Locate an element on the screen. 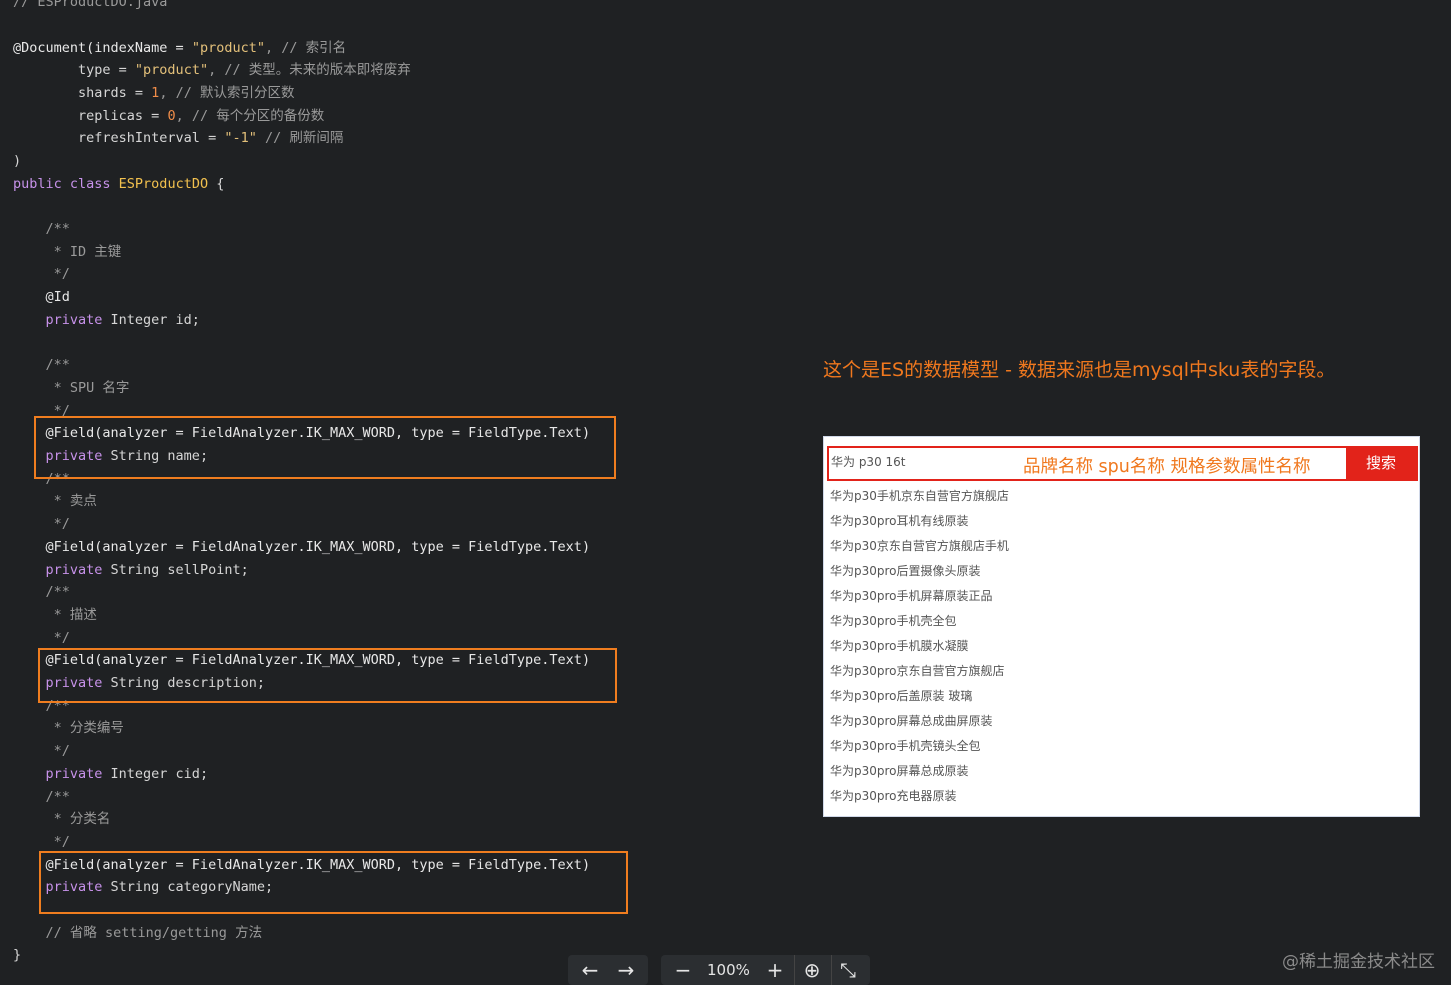  class-keyword: public class is located at coordinates (66, 183).